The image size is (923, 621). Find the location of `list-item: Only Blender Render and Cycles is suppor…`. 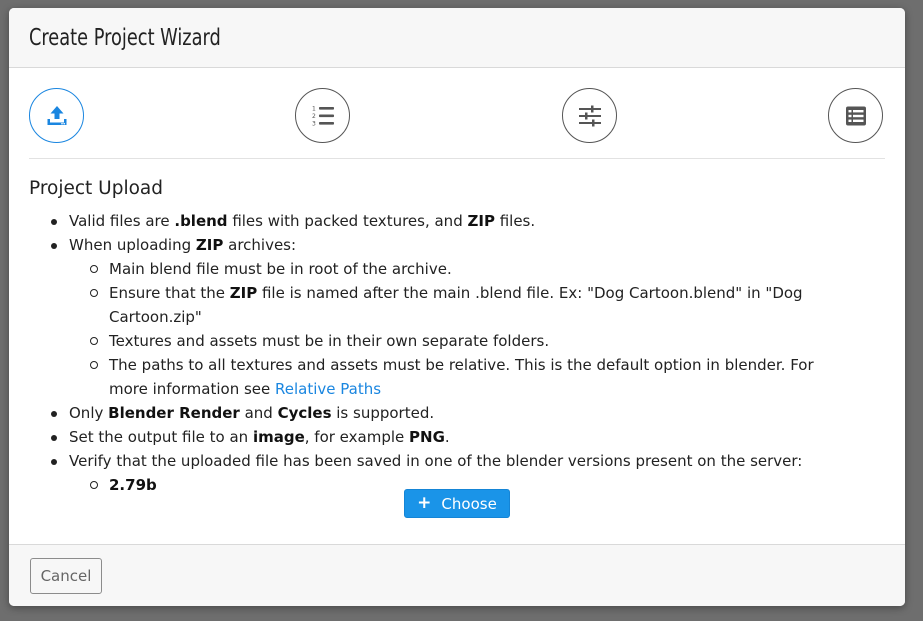

list-item: Only Blender Render and Cycles is suppor… is located at coordinates (459, 413).